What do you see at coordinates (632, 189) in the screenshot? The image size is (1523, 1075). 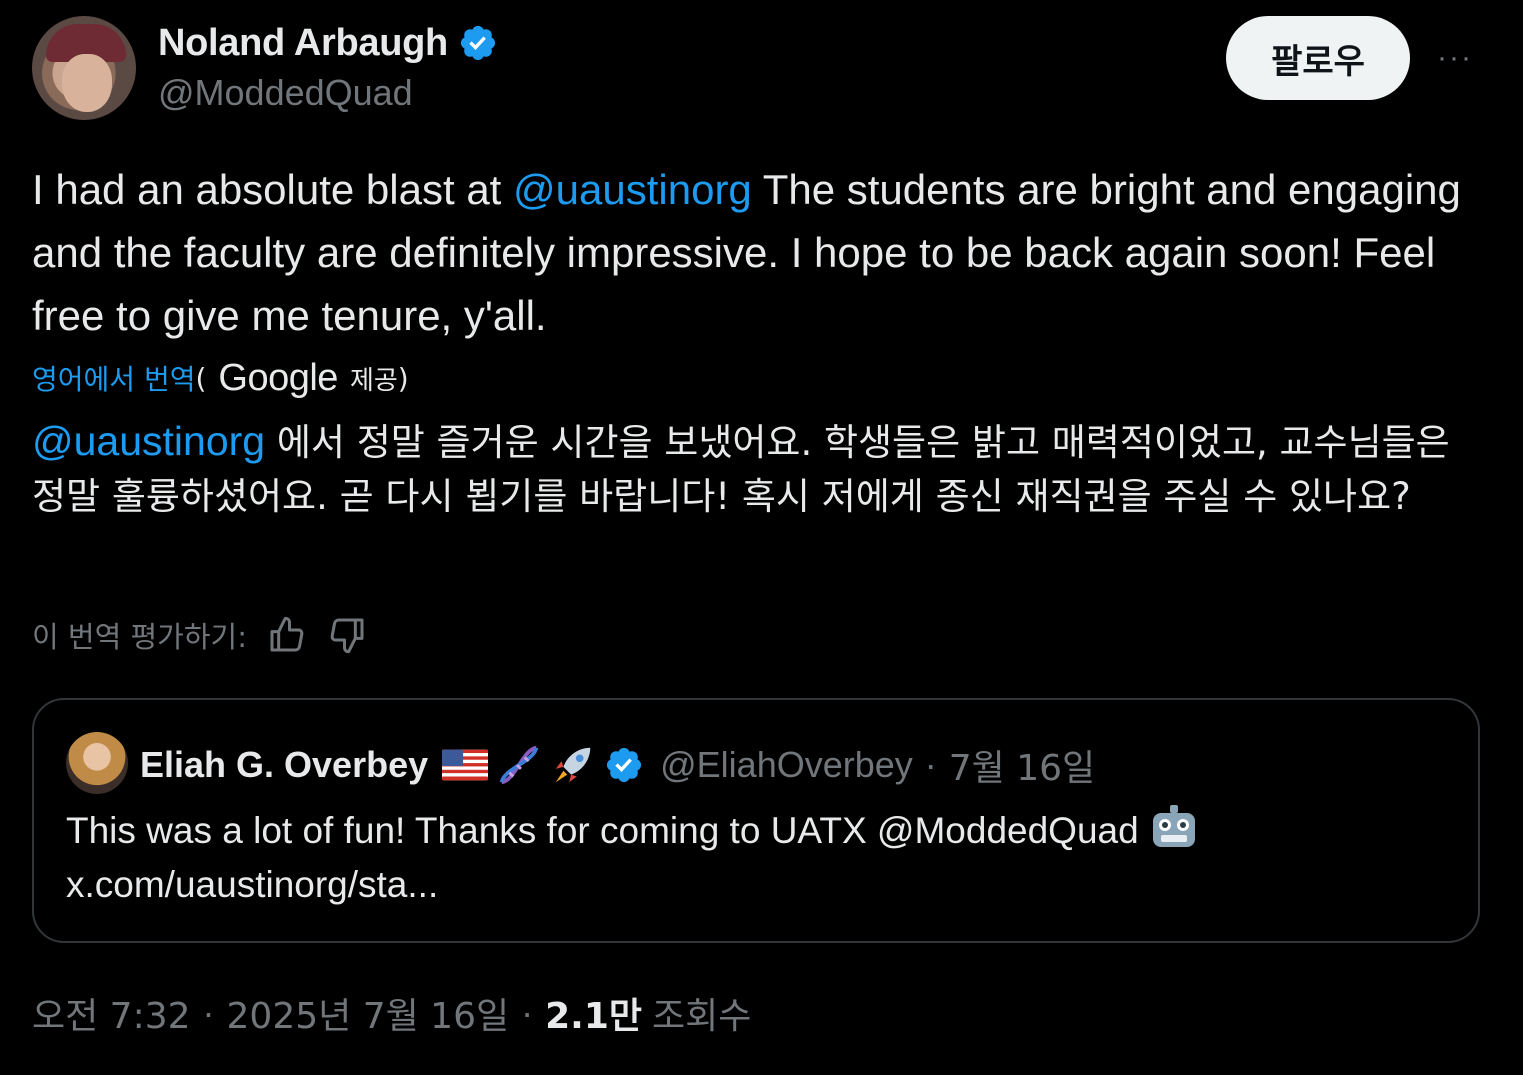 I see `mention-link: @uaustinorg` at bounding box center [632, 189].